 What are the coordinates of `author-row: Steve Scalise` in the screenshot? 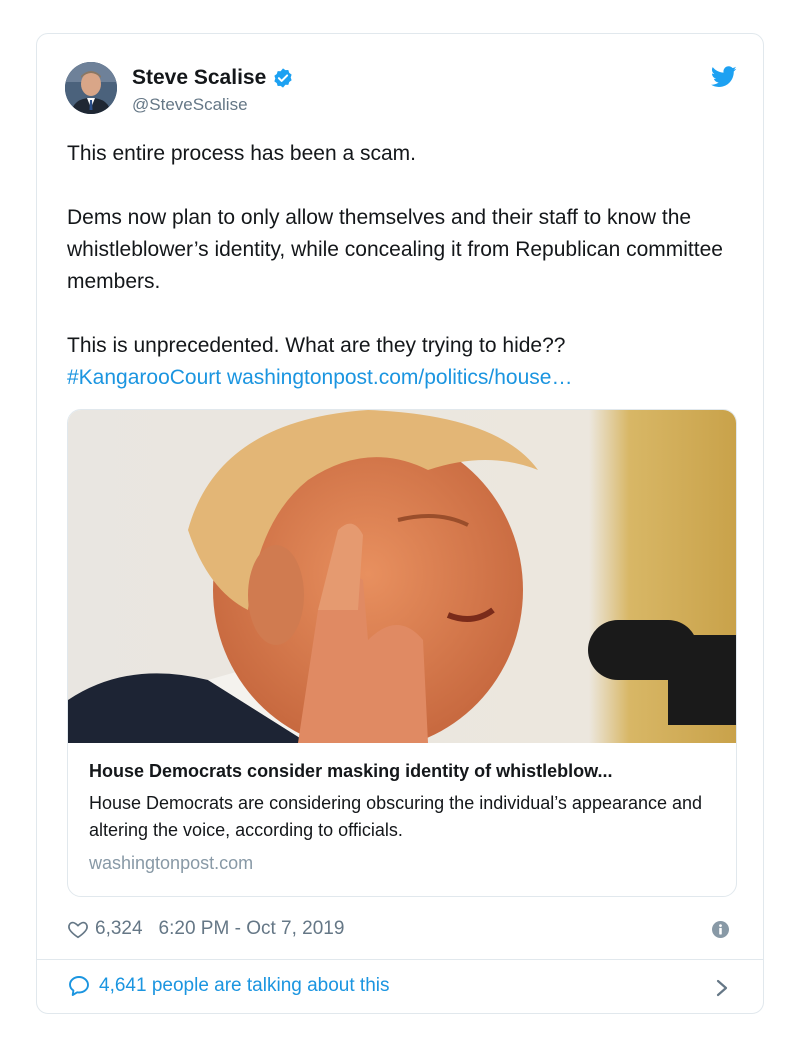 It's located at (213, 78).